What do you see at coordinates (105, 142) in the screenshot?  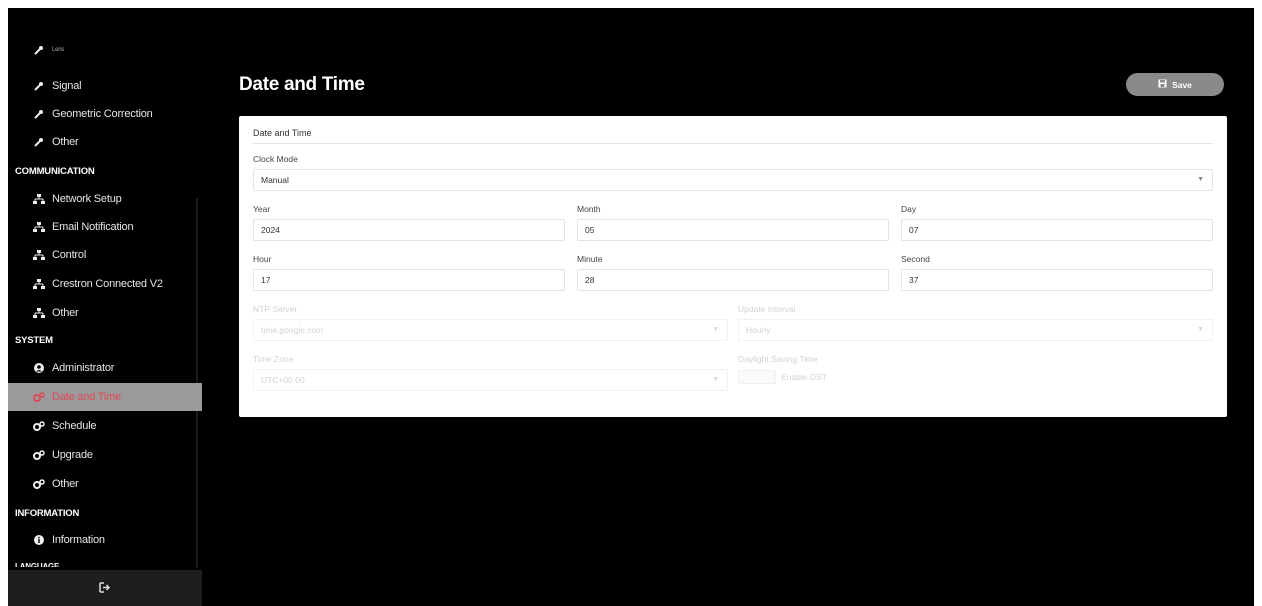 I see `sidebar-item-other-signal: Other` at bounding box center [105, 142].